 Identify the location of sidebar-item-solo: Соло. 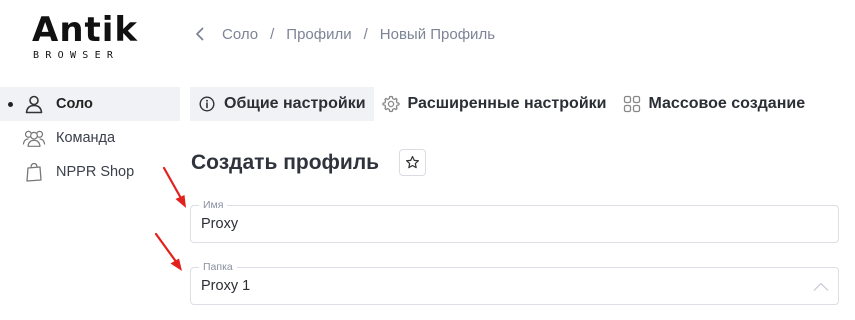
(90, 104).